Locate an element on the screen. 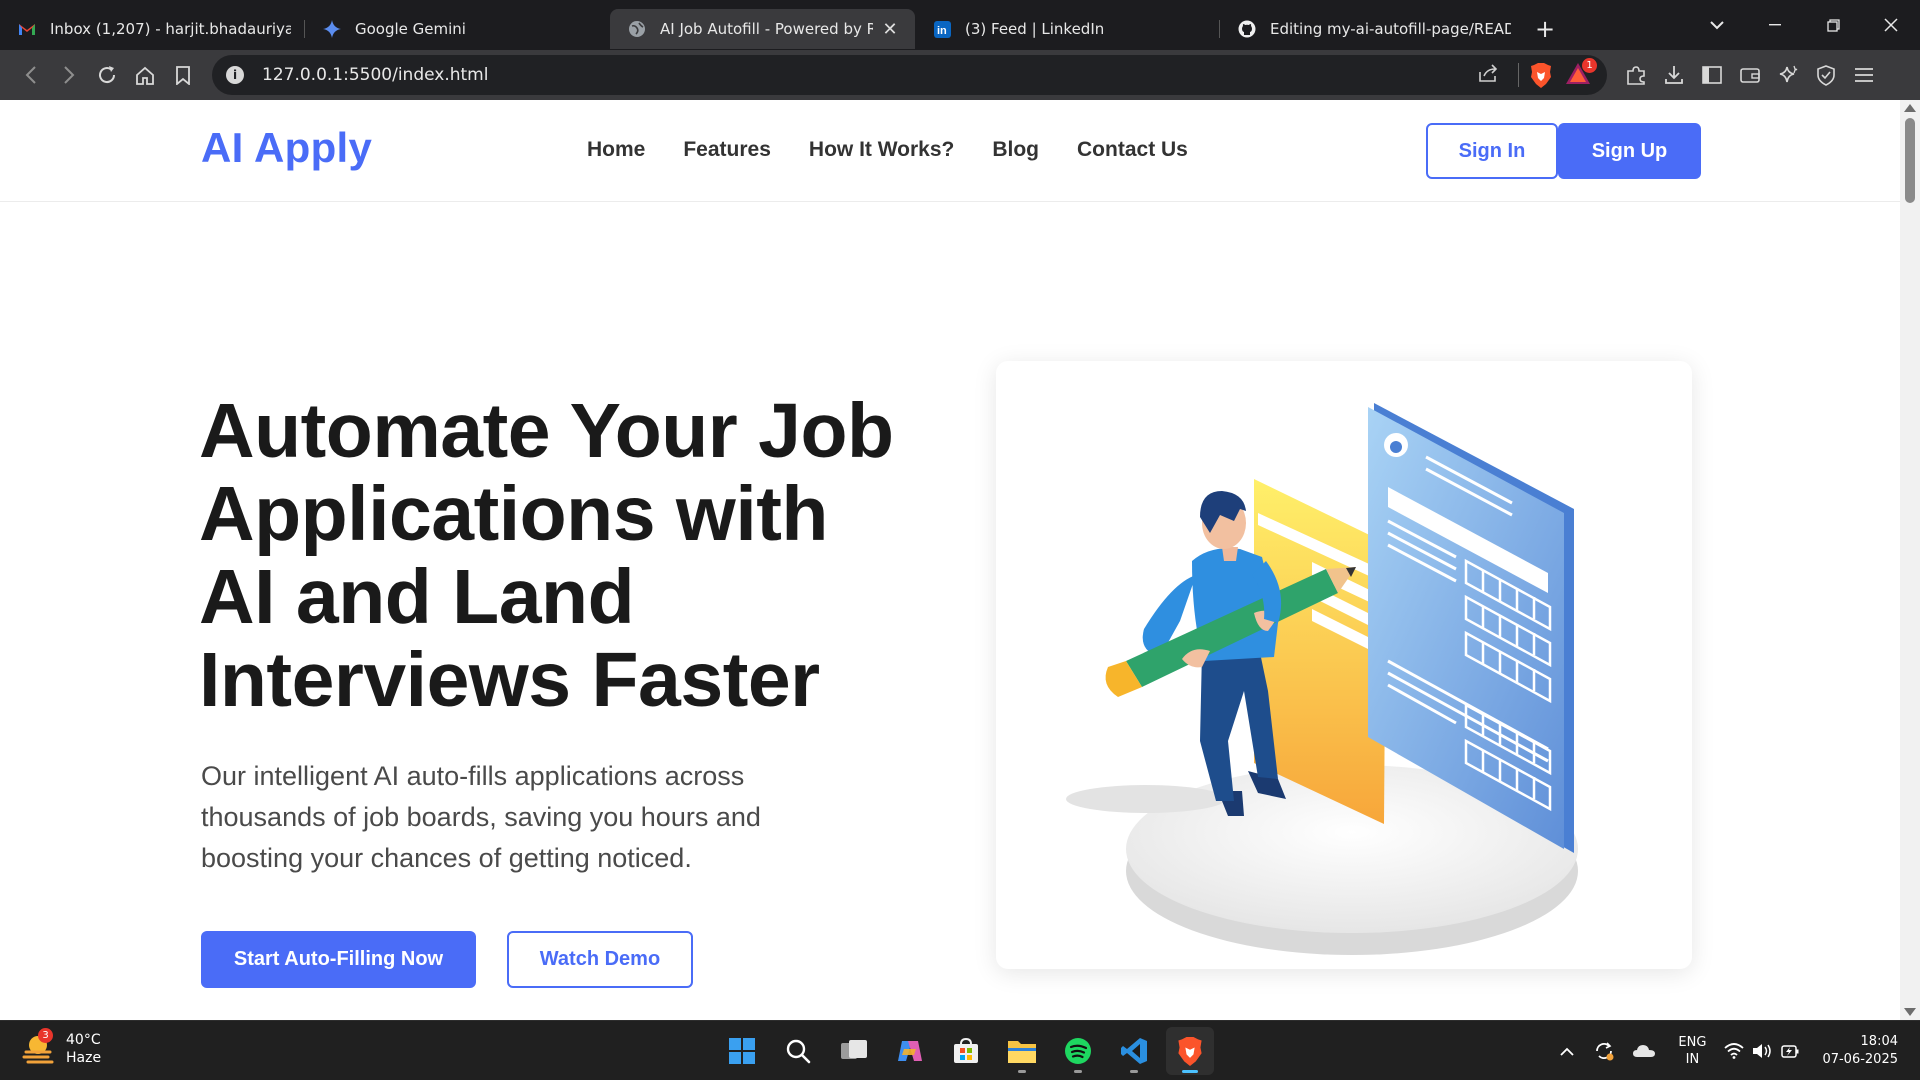 The width and height of the screenshot is (1920, 1080). back-icon is located at coordinates (31, 75).